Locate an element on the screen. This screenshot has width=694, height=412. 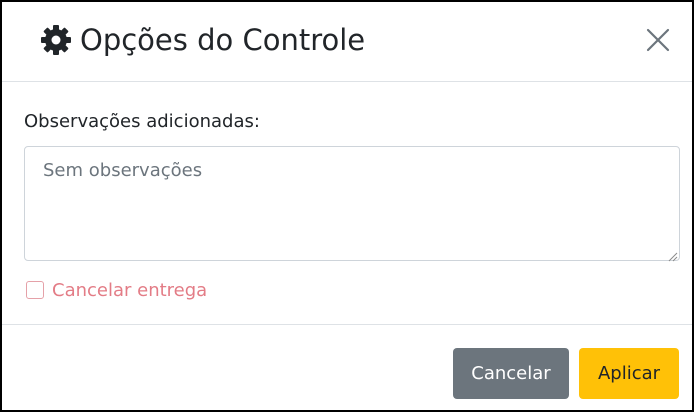
observations-label: Observações adicionadas: is located at coordinates (142, 121).